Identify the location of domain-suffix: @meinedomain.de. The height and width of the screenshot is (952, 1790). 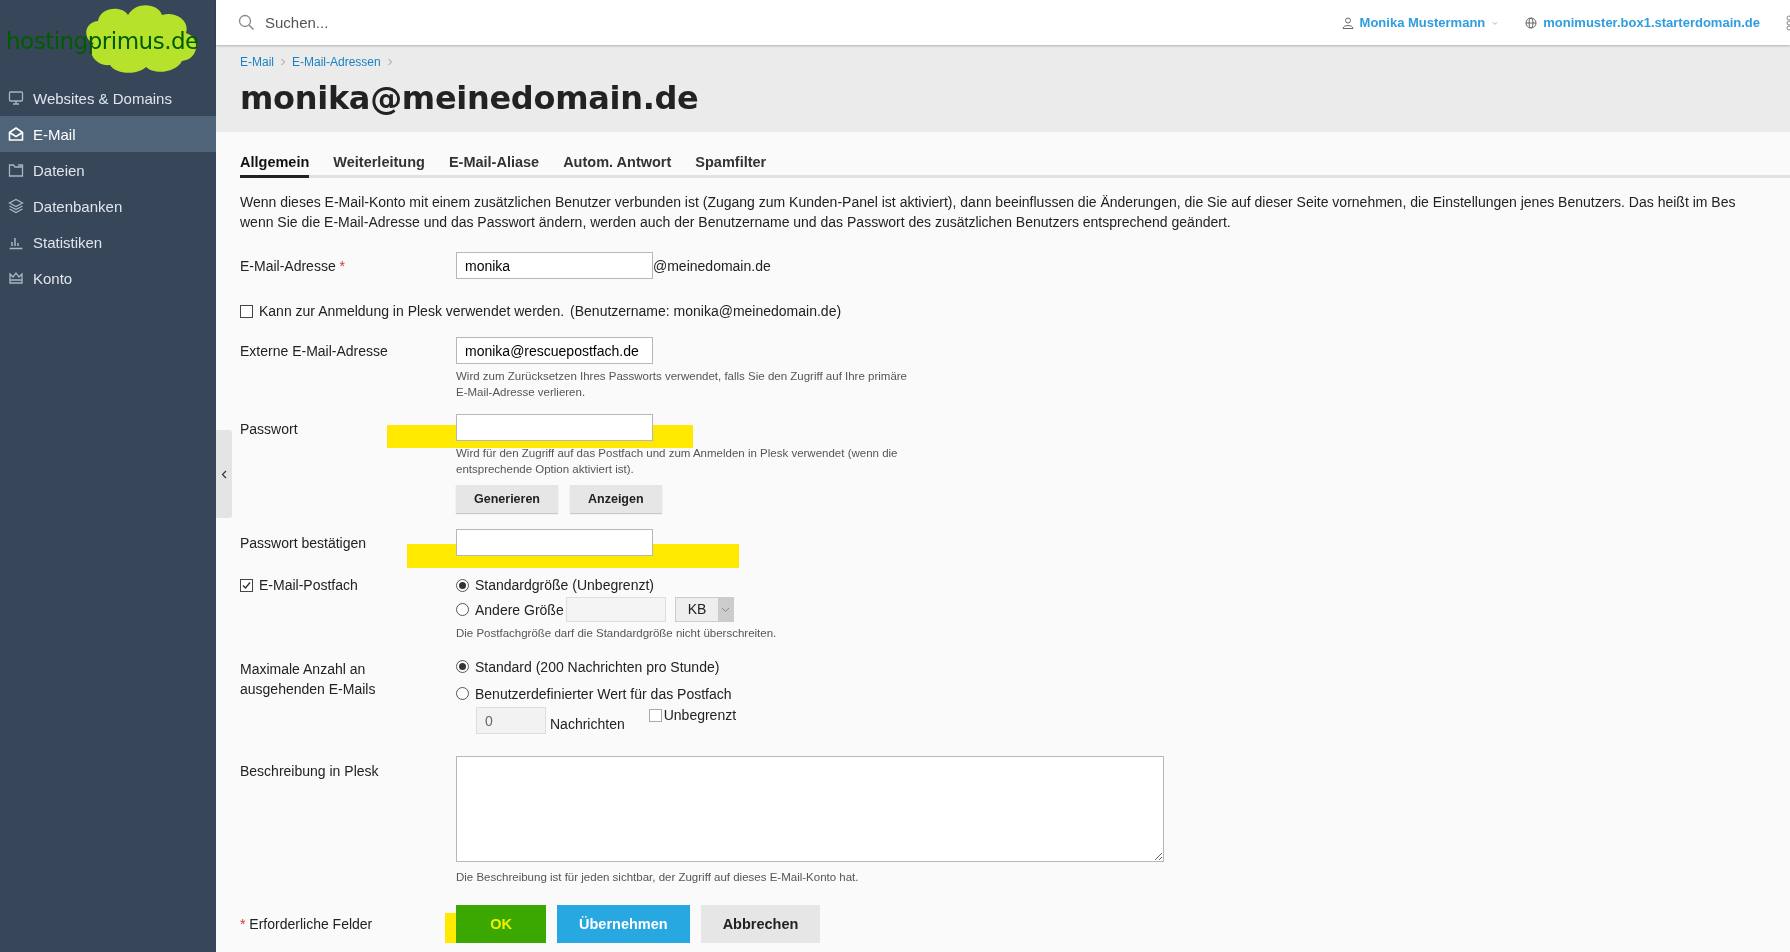
(712, 265).